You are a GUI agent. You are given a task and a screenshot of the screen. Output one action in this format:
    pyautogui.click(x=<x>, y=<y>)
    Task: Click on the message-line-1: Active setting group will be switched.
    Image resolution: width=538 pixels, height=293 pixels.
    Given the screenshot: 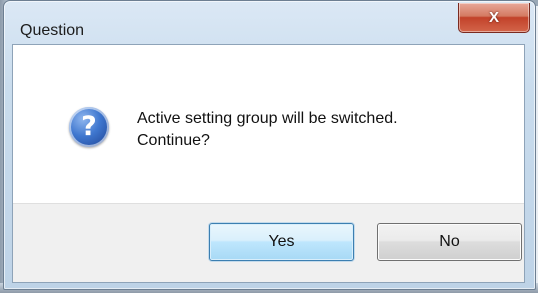 What is the action you would take?
    pyautogui.click(x=267, y=118)
    